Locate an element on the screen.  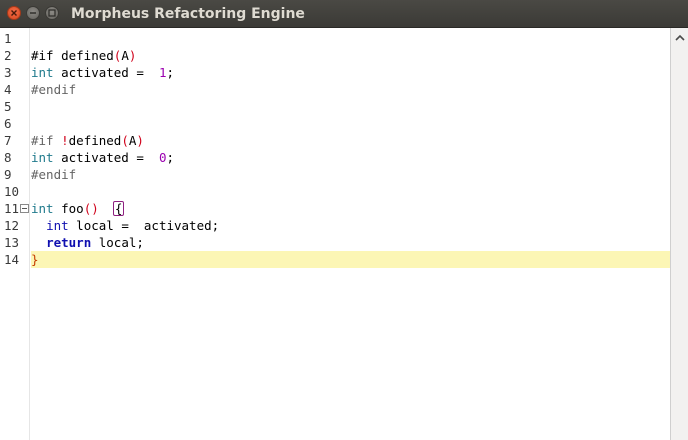
matched-brace: { is located at coordinates (118, 208).